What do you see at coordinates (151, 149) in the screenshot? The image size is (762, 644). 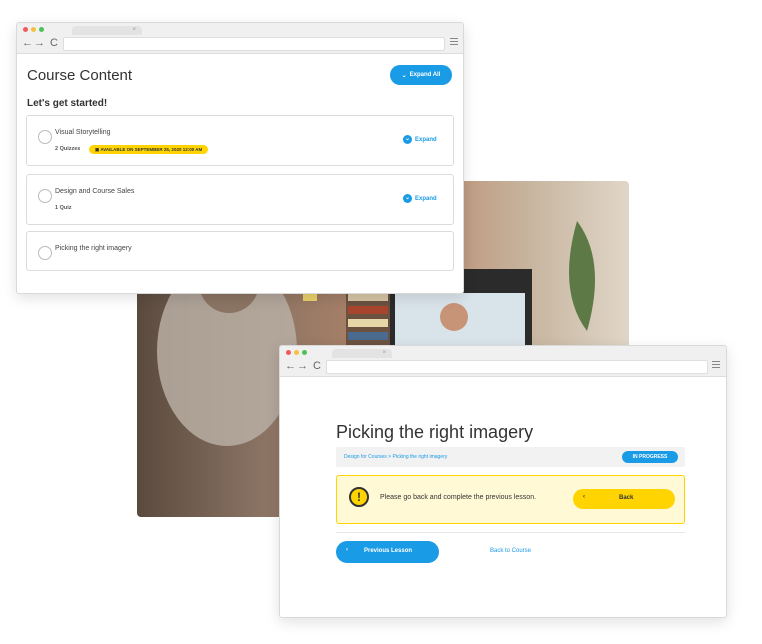 I see `availability-label: AVAILABLE ON SEPTEMBER 25, 2020 12:00 AM` at bounding box center [151, 149].